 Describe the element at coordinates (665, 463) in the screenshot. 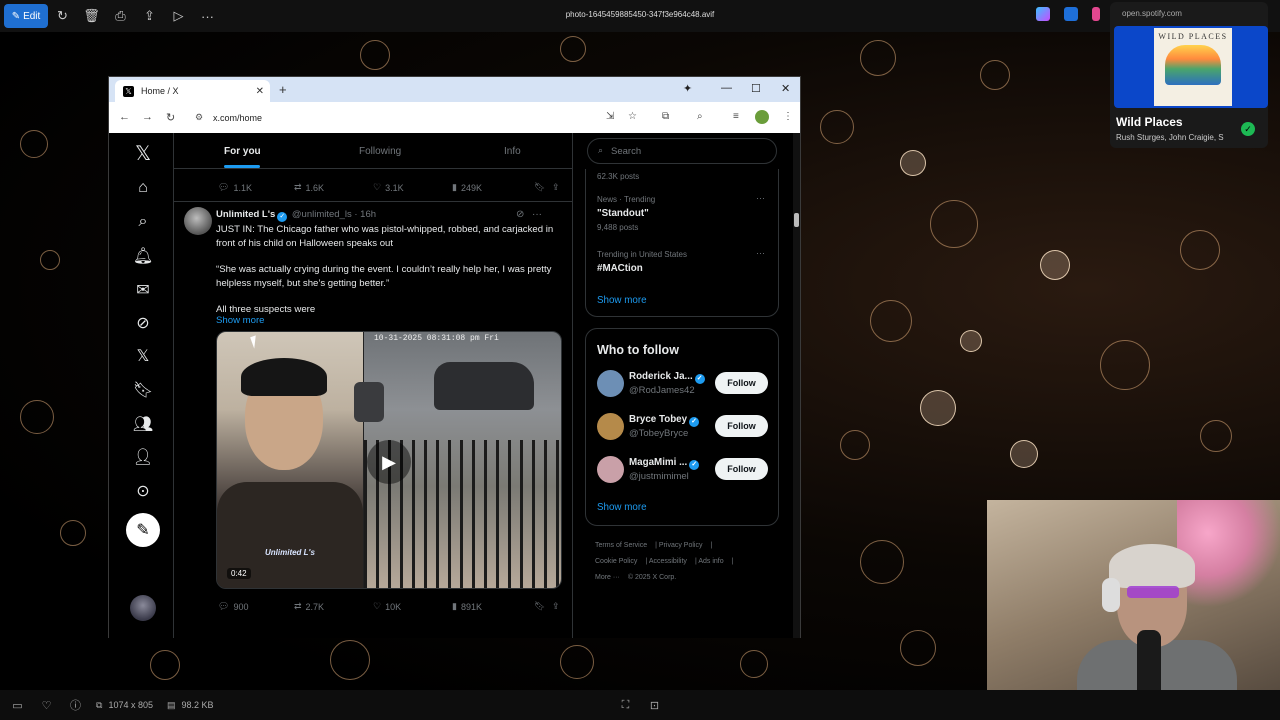

I see `suggestion-name: MagaMimi ... ✓` at that location.